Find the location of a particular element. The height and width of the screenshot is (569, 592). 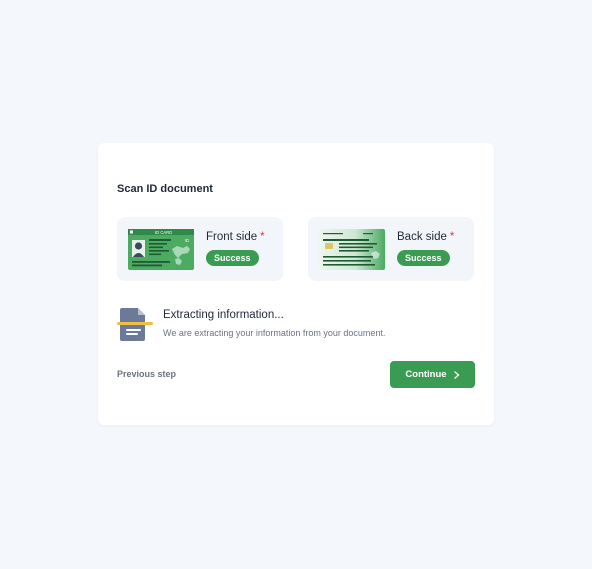

document-scan-icon is located at coordinates (135, 324).